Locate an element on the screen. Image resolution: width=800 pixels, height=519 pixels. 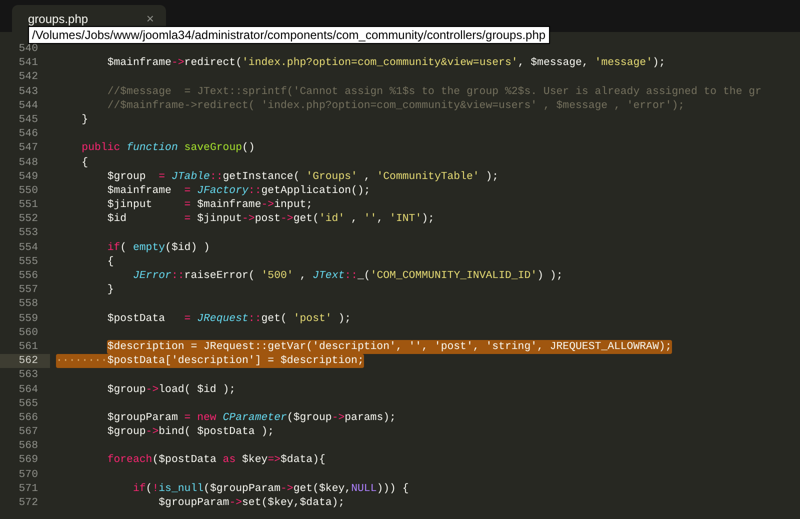
line-number: 543 is located at coordinates (28, 91).